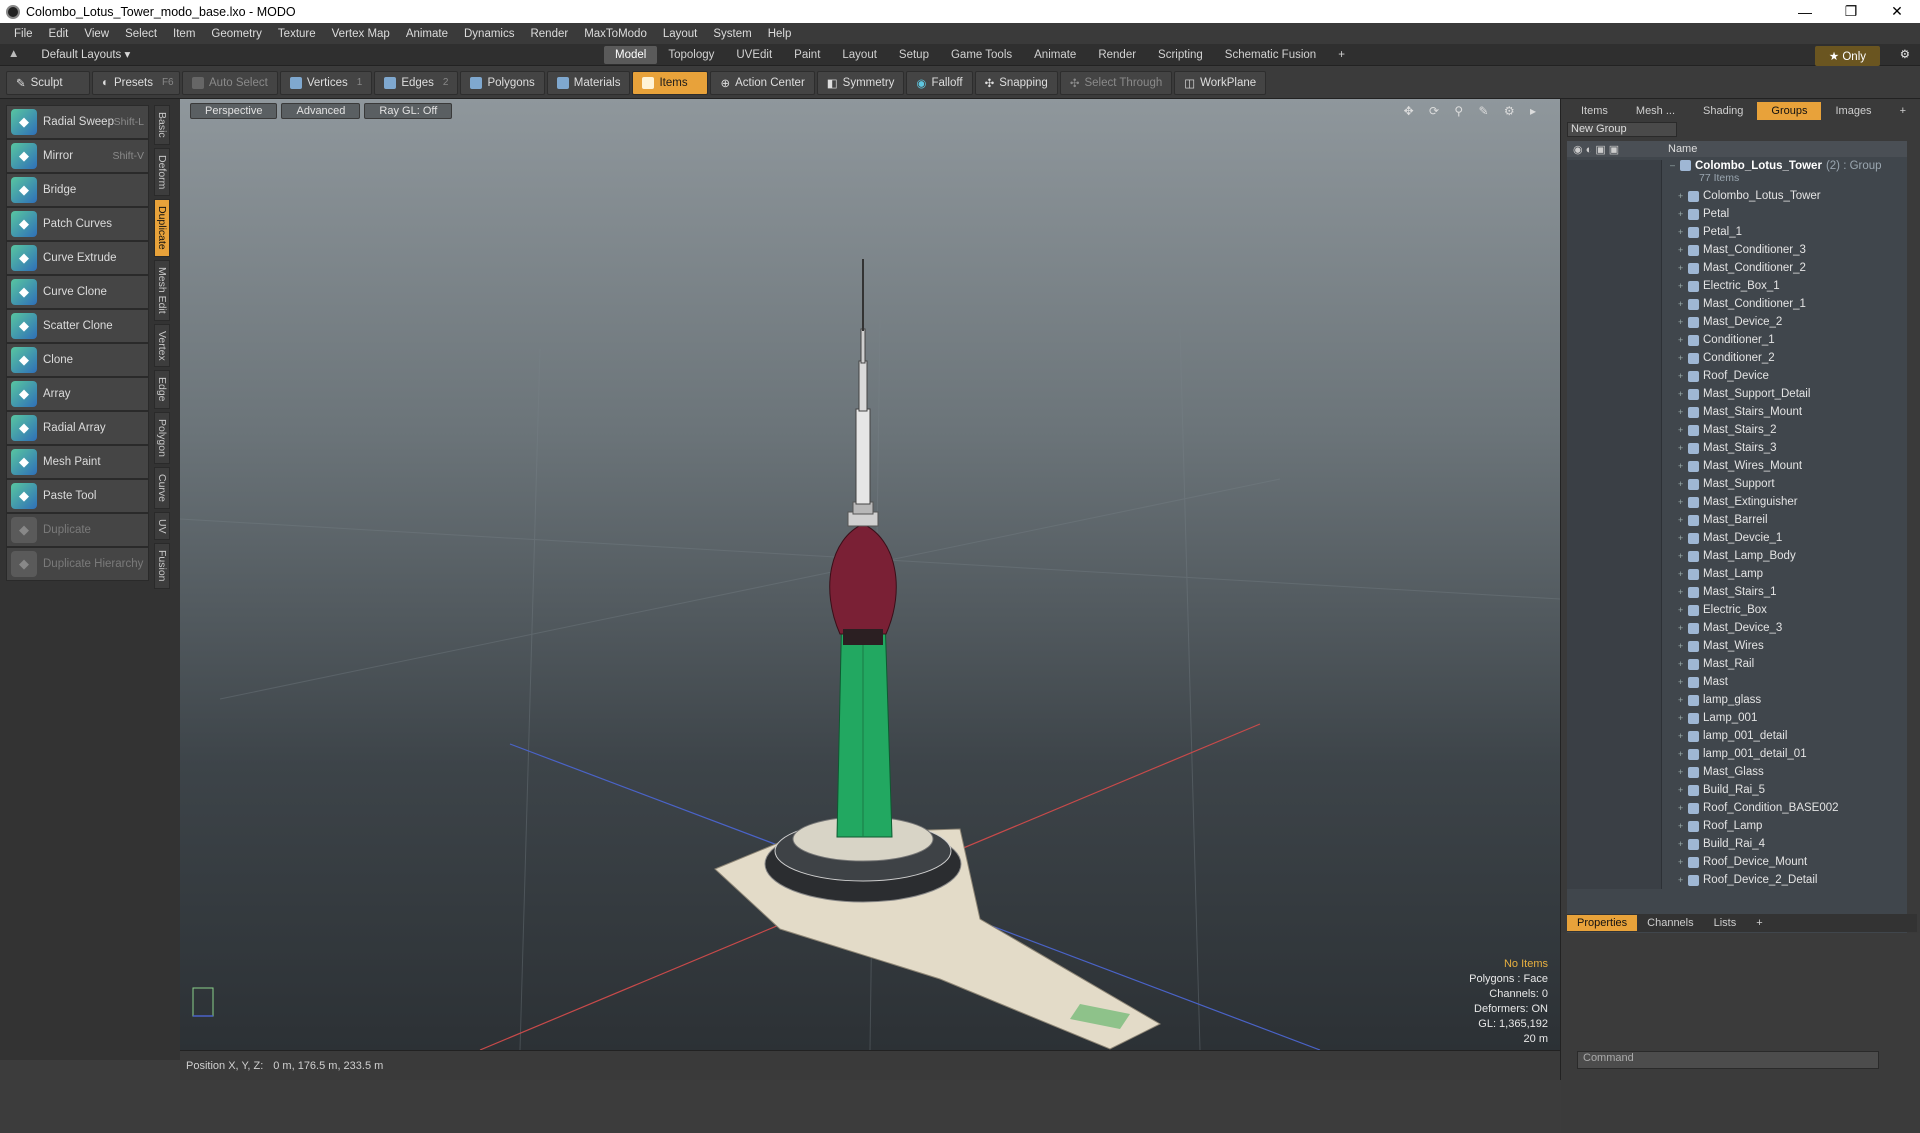 This screenshot has width=1920, height=1133. Describe the element at coordinates (1903, 111) in the screenshot. I see `panel-tab--: +` at that location.